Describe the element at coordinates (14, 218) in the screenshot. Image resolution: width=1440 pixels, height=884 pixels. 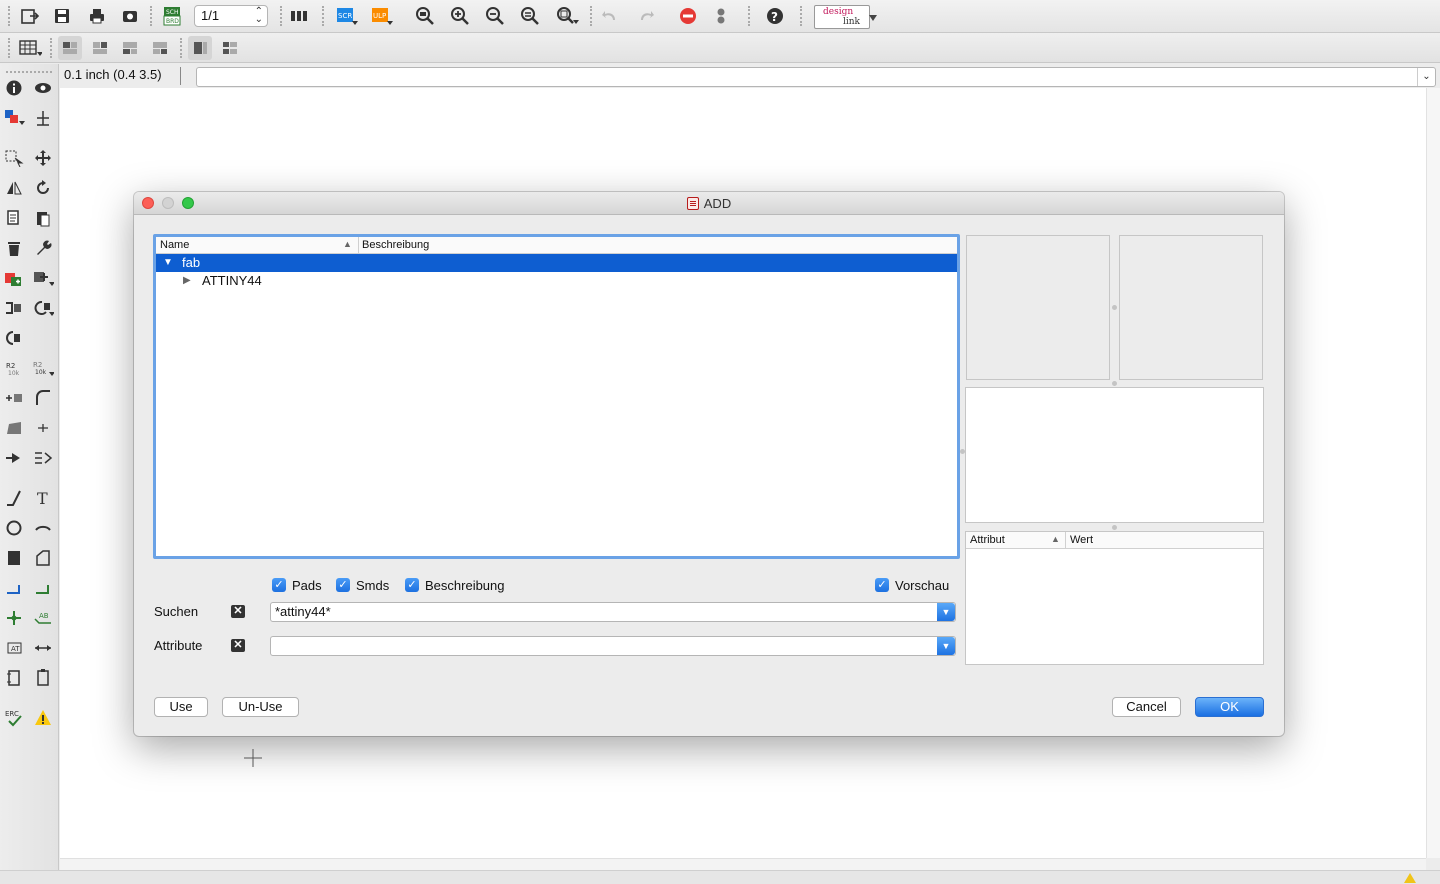
I see `copy-icon` at that location.